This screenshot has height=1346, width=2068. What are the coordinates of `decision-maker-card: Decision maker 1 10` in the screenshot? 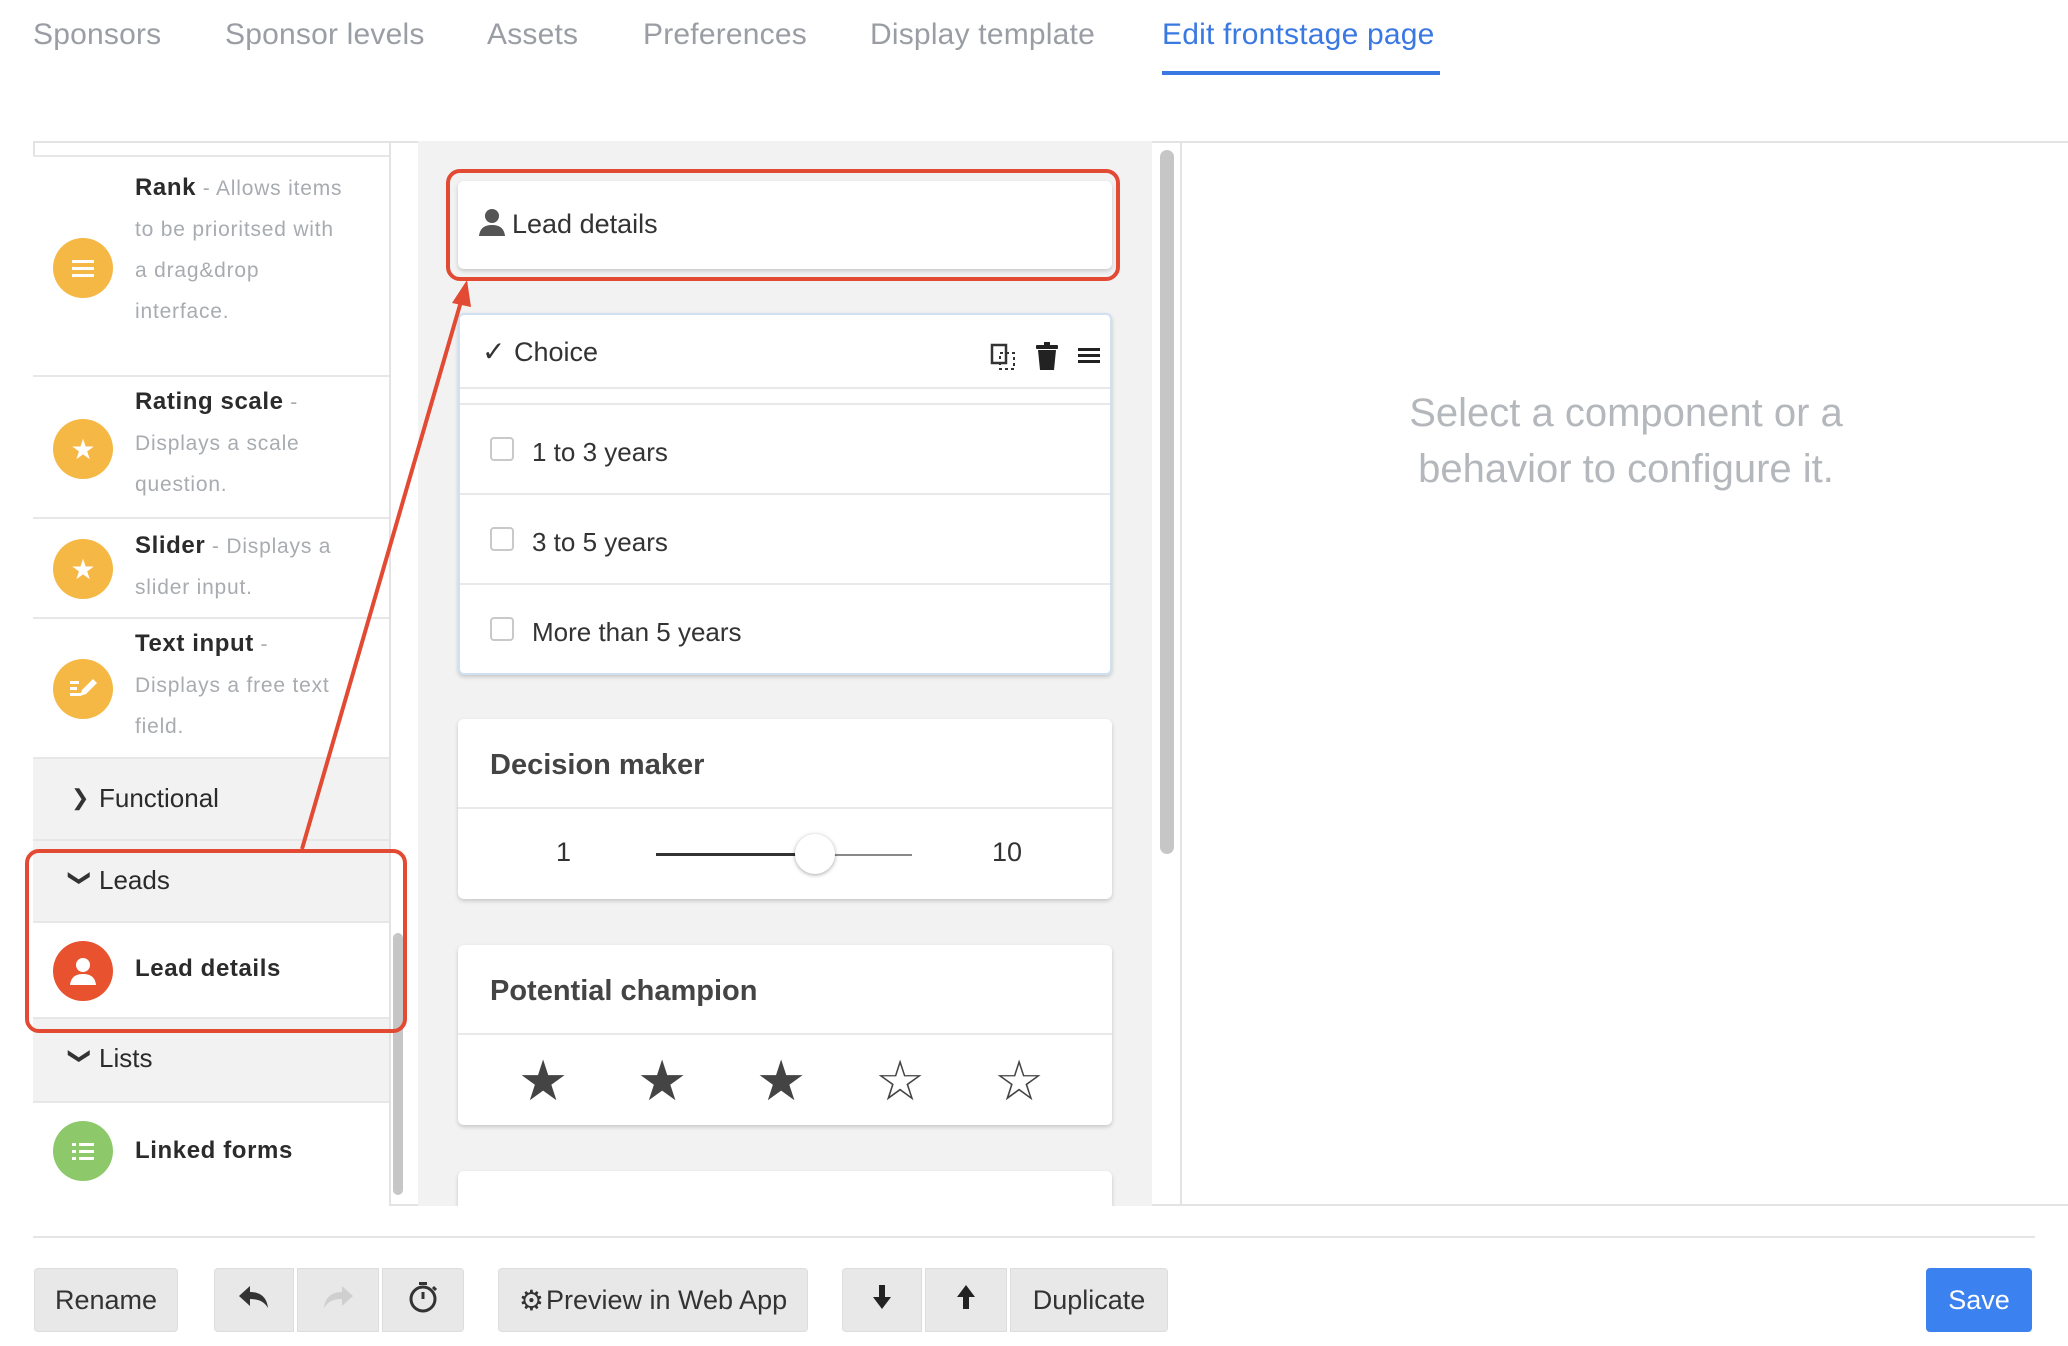 It's located at (785, 809).